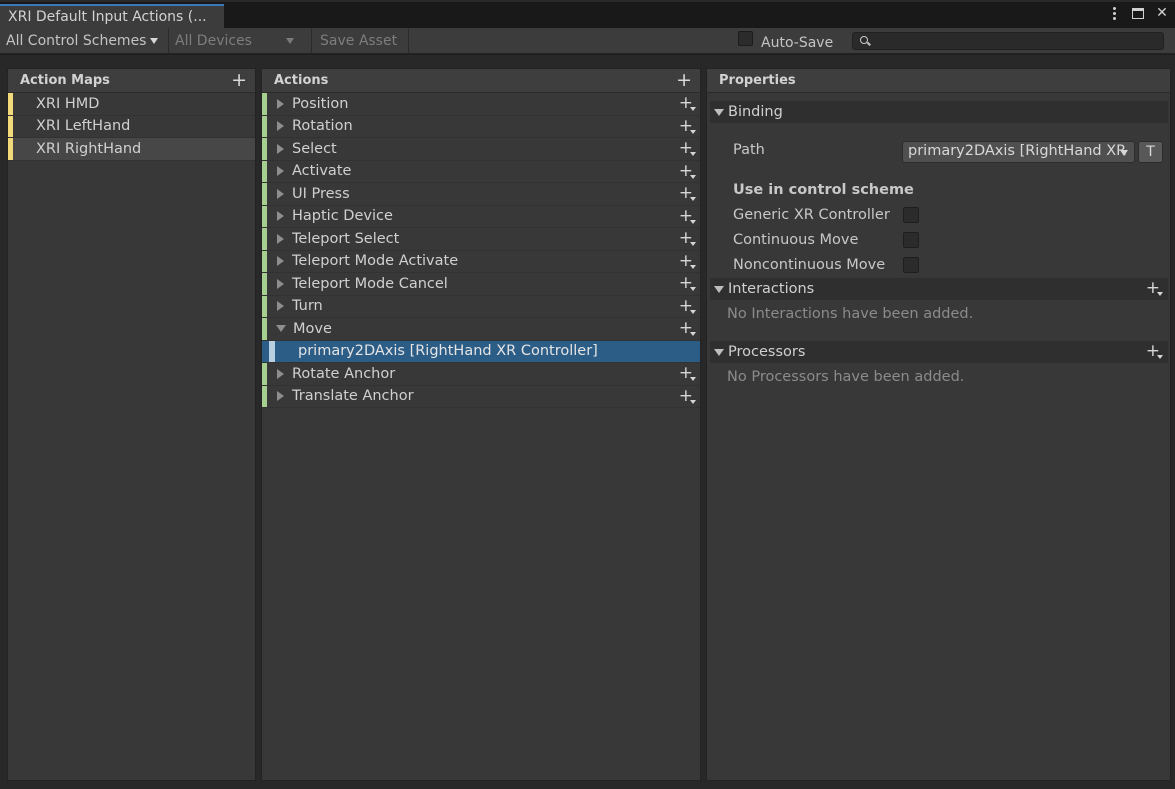 The height and width of the screenshot is (789, 1175). Describe the element at coordinates (797, 43) in the screenshot. I see `auto-save-label: Auto-Save` at that location.